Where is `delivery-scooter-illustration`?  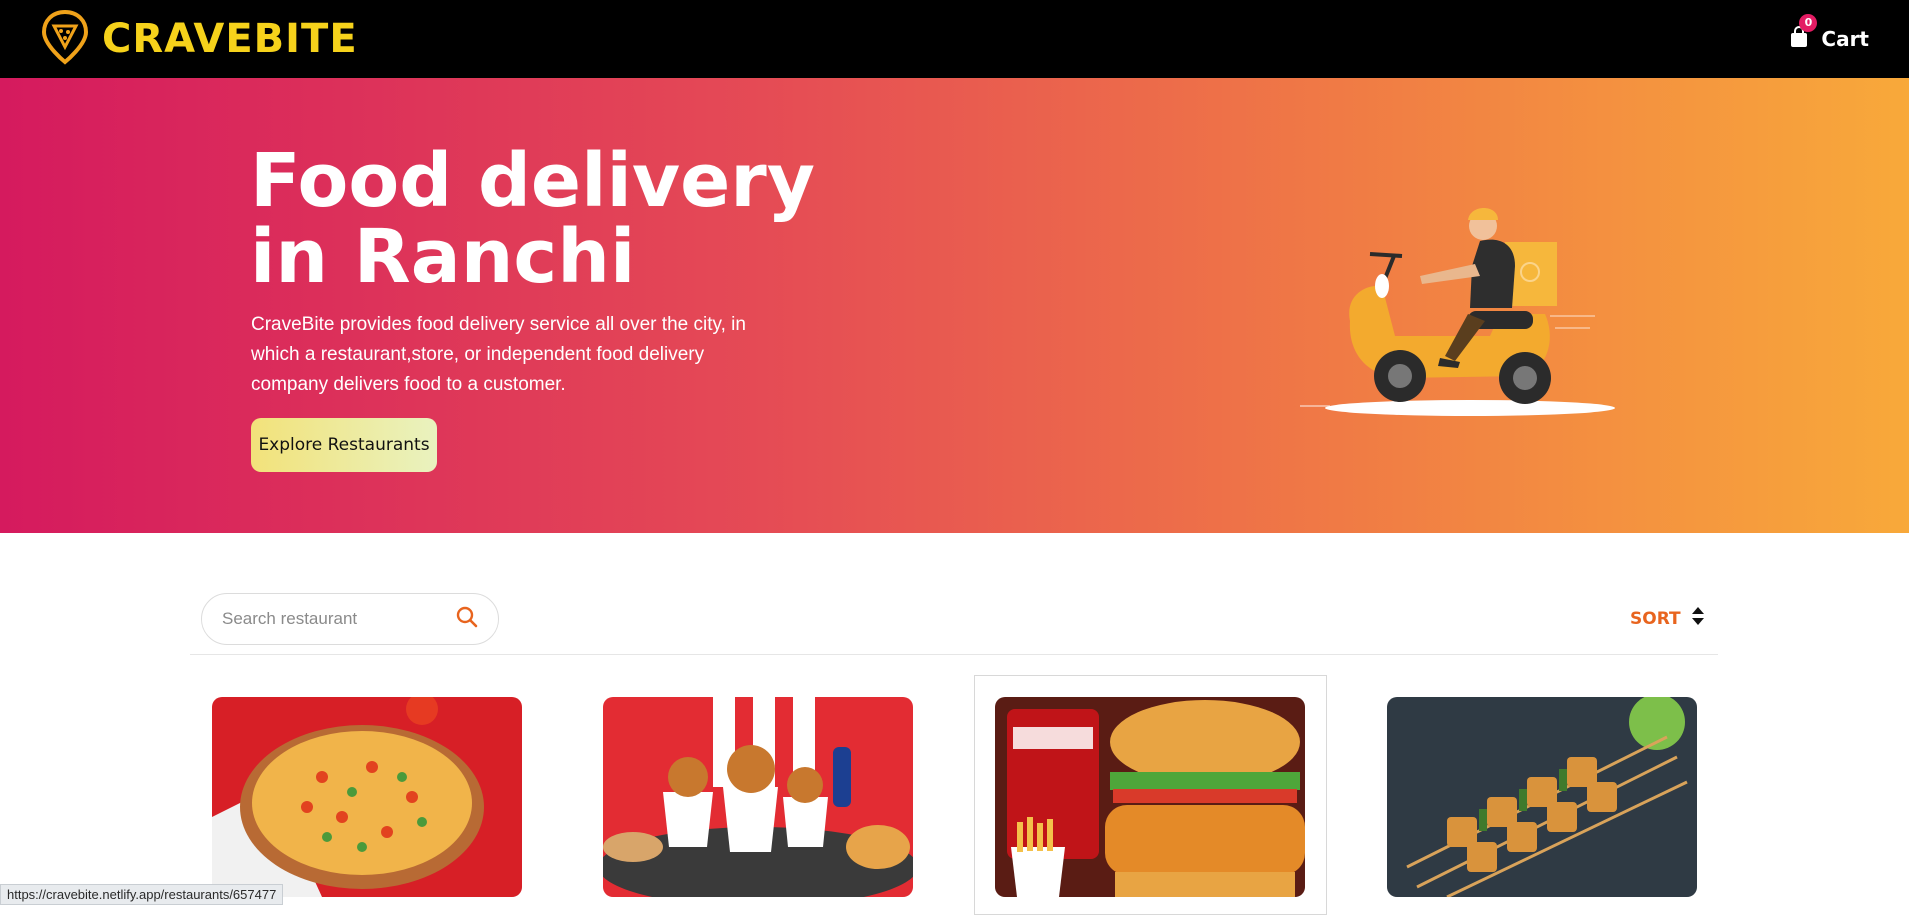 delivery-scooter-illustration is located at coordinates (1457, 312).